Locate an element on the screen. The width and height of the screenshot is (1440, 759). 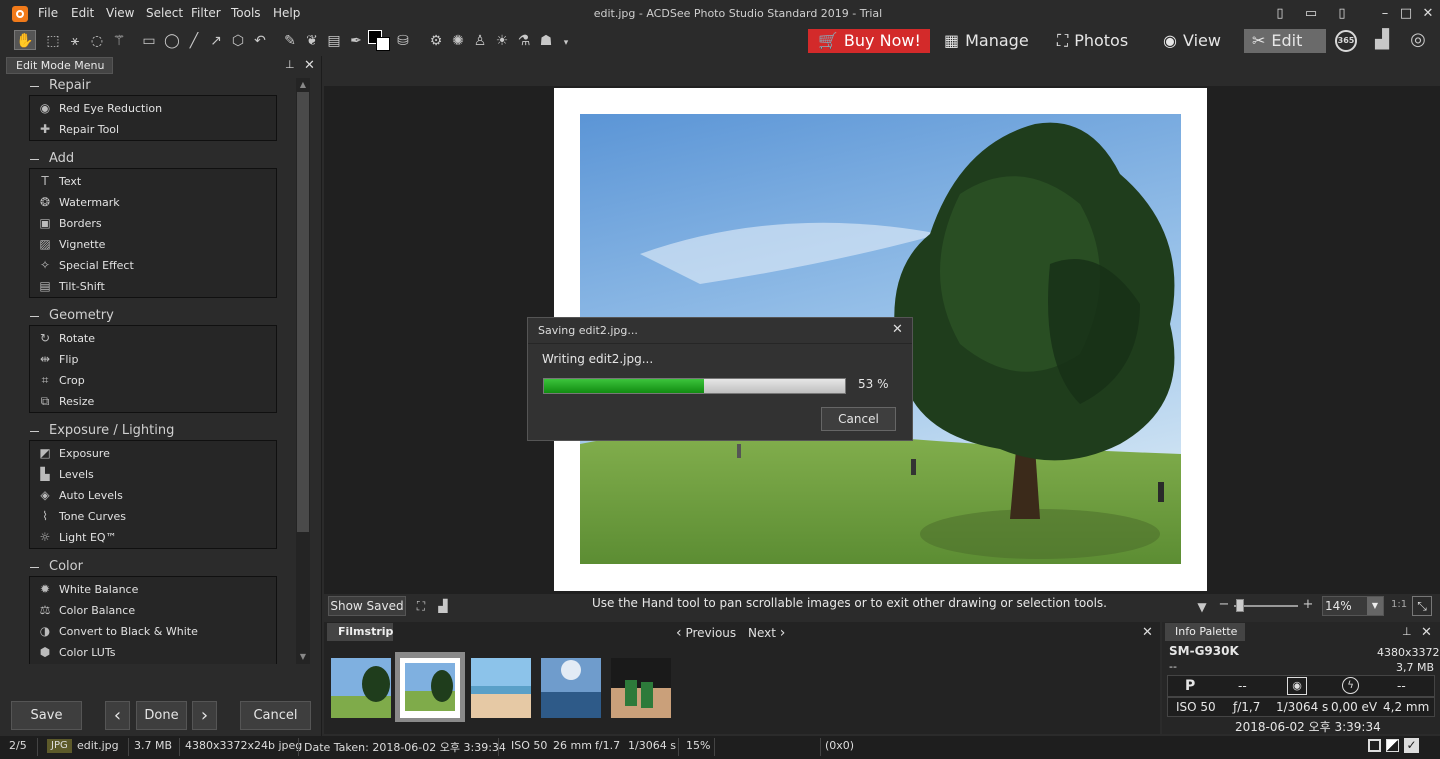
mode-manage: ▦ Manage is located at coordinates (986, 41).